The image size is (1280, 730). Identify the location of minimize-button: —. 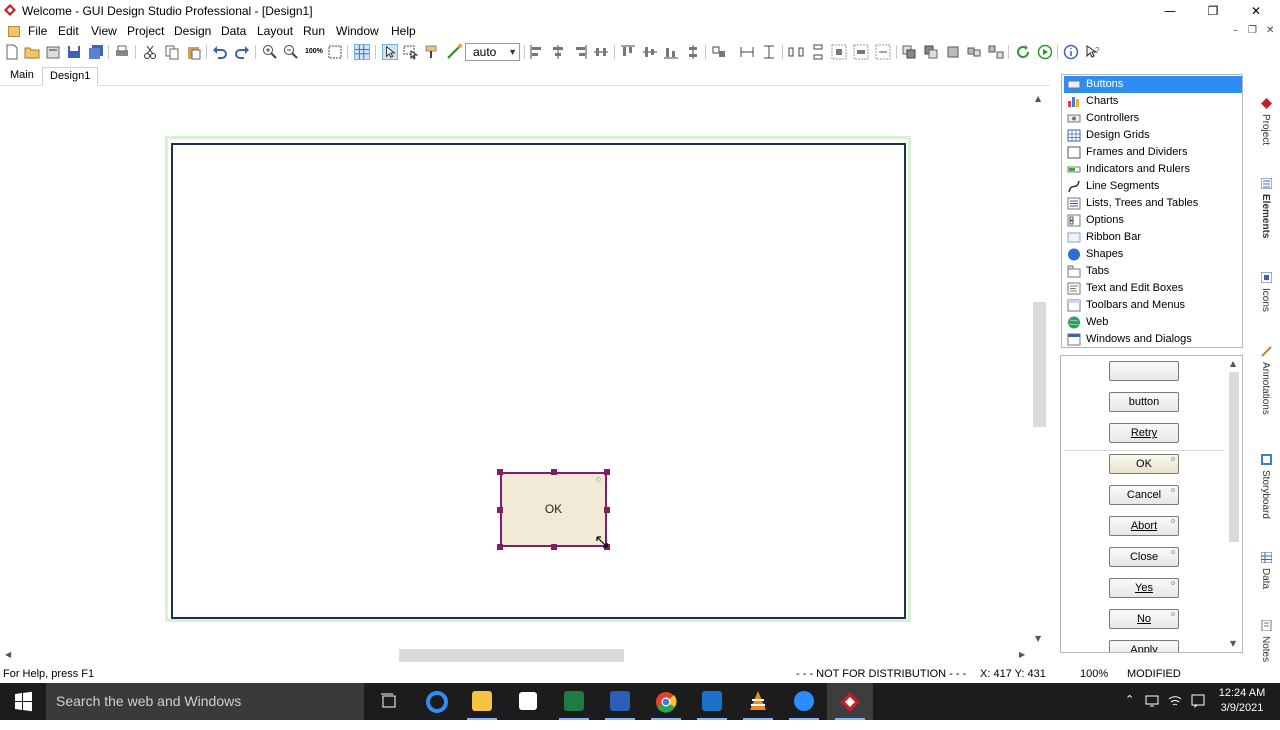
(1170, 11).